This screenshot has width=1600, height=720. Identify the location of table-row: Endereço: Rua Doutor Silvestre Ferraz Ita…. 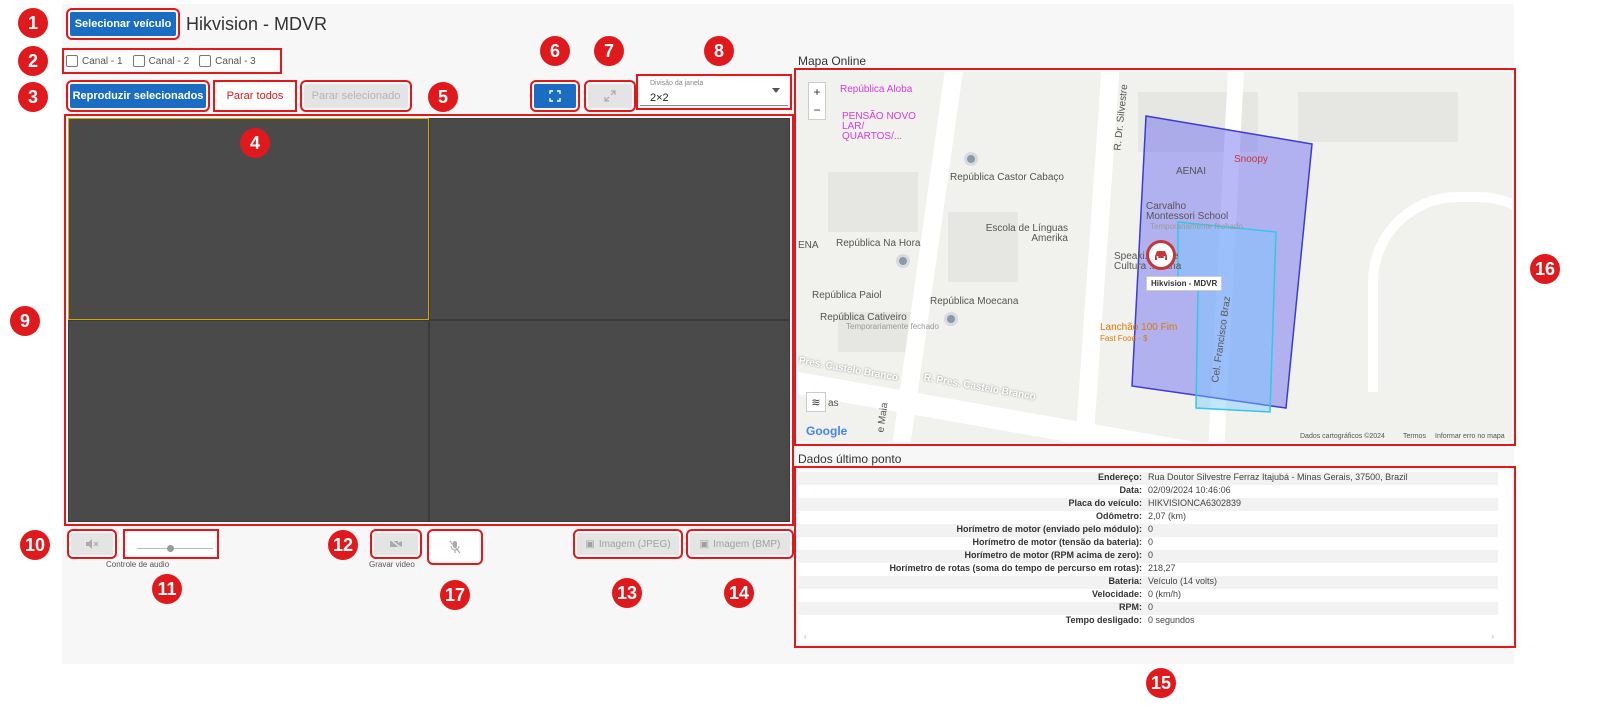
(1148, 478).